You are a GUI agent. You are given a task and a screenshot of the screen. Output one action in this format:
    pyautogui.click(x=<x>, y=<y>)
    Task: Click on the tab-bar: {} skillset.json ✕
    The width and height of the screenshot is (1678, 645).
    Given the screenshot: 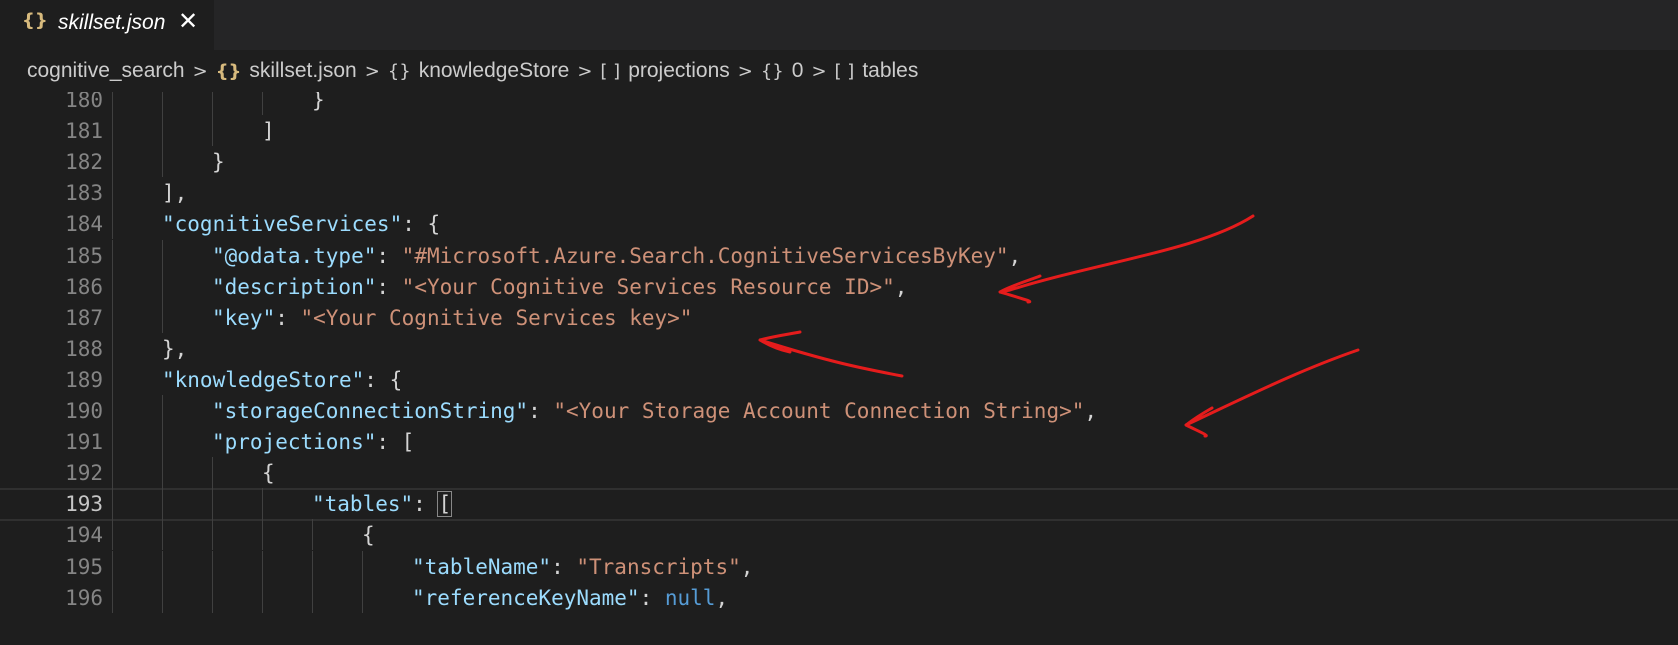 What is the action you would take?
    pyautogui.click(x=839, y=25)
    